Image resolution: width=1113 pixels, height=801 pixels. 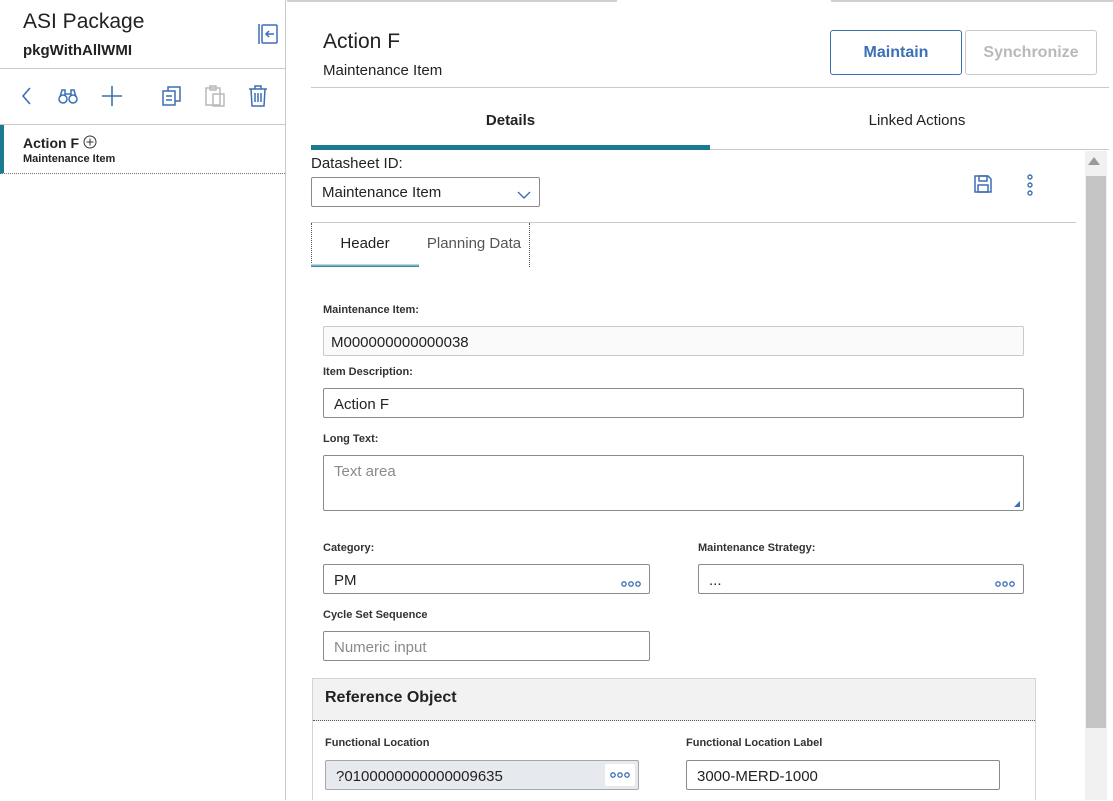 I want to click on subtab-planning-data: Planning Data, so click(x=474, y=245).